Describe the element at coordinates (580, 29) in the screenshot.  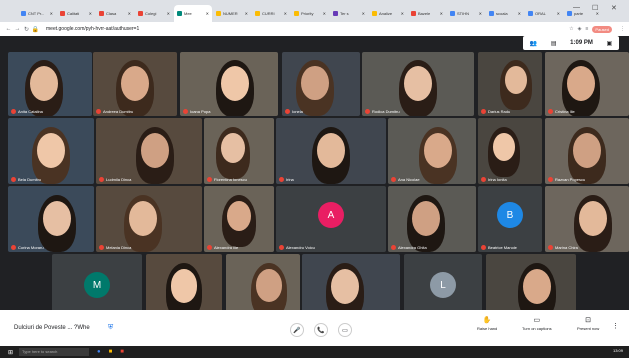
I see `extensions-icon: ◈` at that location.